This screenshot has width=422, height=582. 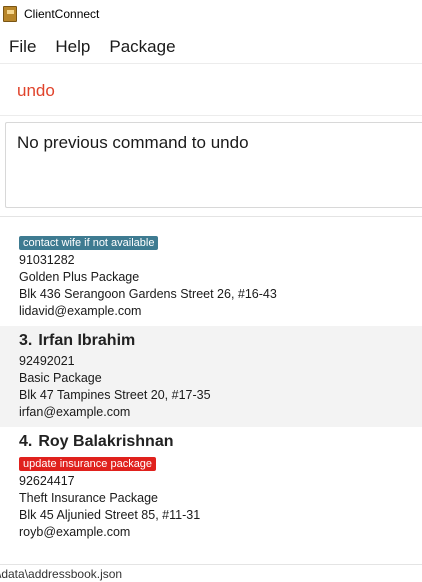 What do you see at coordinates (79, 277) in the screenshot?
I see `person-package: Golden Plus Package` at bounding box center [79, 277].